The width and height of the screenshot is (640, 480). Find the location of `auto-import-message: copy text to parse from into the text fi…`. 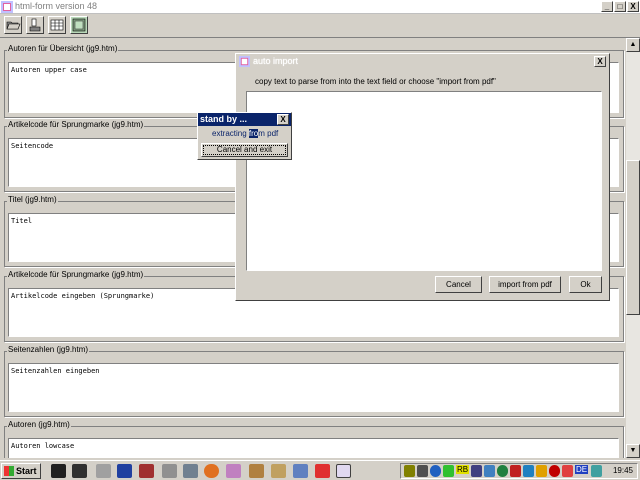

auto-import-message: copy text to parse from into the text fi… is located at coordinates (375, 81).